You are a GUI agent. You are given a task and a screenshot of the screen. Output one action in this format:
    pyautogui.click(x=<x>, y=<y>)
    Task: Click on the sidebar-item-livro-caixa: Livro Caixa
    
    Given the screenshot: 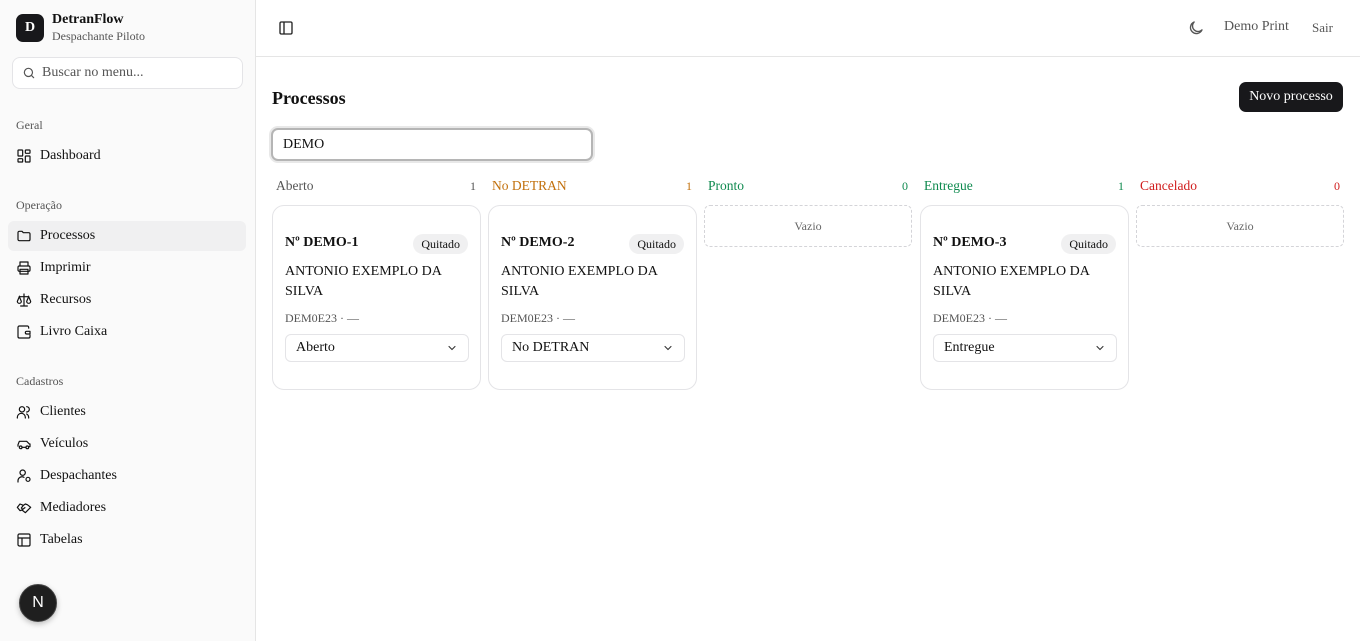 What is the action you would take?
    pyautogui.click(x=127, y=332)
    